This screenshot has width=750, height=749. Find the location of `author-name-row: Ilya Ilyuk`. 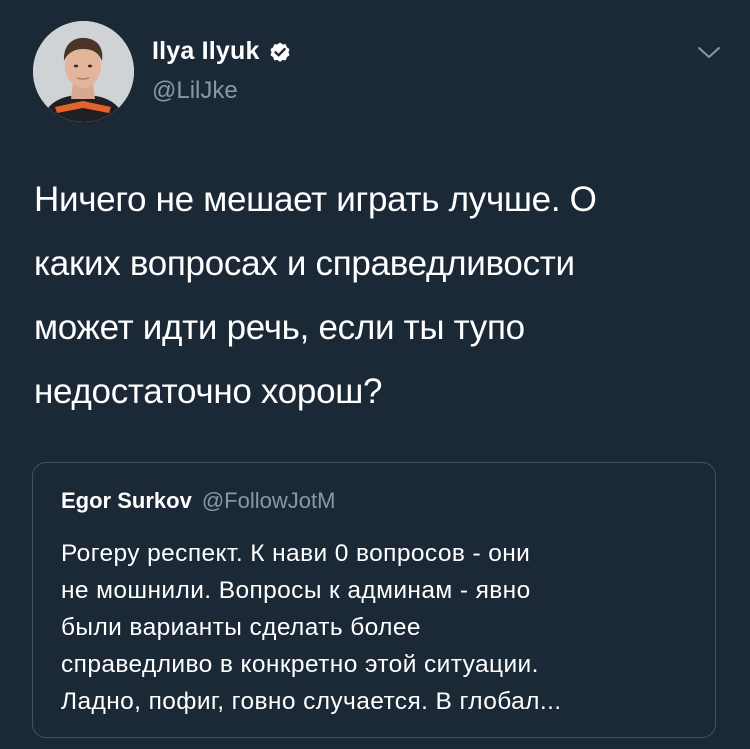

author-name-row: Ilya Ilyuk is located at coordinates (222, 51).